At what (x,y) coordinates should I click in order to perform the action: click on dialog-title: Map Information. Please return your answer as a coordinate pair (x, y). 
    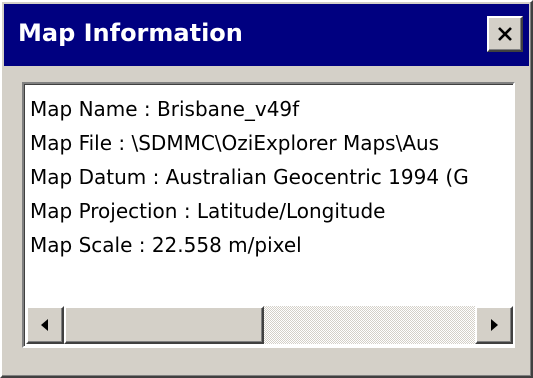
    Looking at the image, I should click on (130, 33).